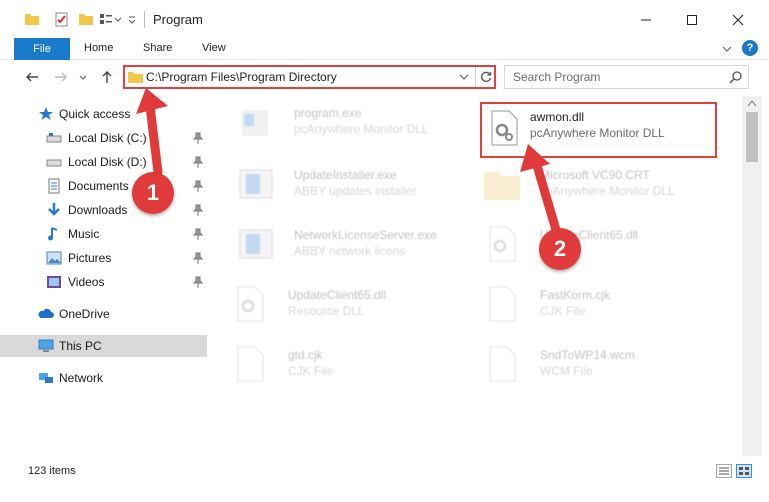 Image resolution: width=769 pixels, height=502 pixels. I want to click on maximize-button, so click(692, 20).